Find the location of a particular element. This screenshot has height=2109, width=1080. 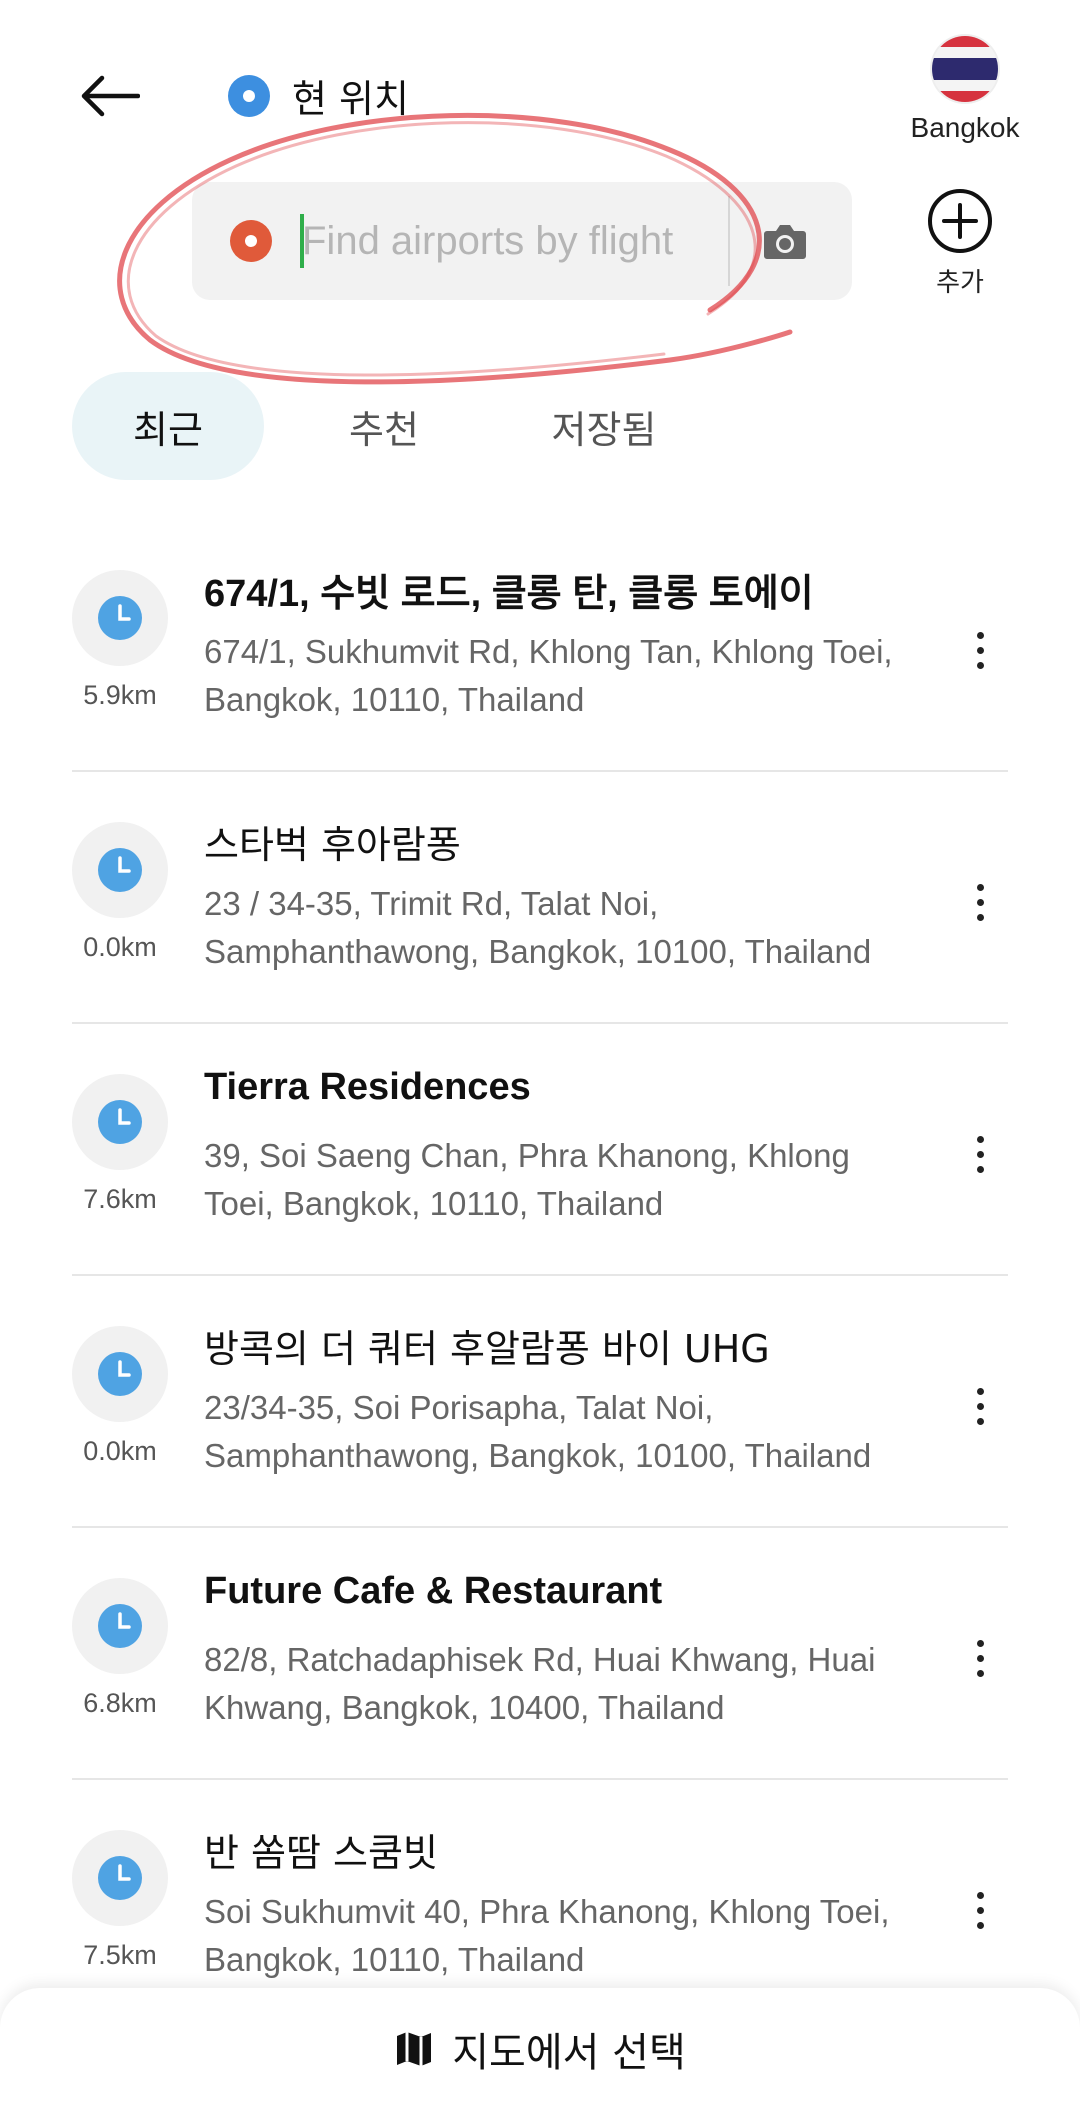

item-icon-group: 5.9km is located at coordinates (120, 640).